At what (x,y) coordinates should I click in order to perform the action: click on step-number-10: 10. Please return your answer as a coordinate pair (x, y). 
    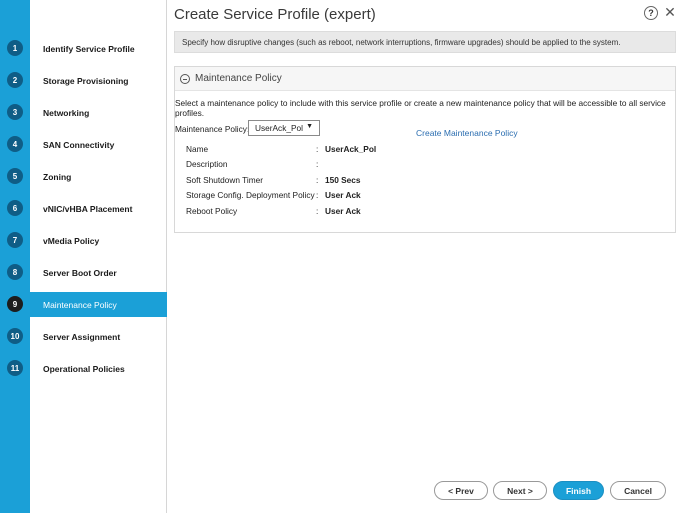
    Looking at the image, I should click on (15, 336).